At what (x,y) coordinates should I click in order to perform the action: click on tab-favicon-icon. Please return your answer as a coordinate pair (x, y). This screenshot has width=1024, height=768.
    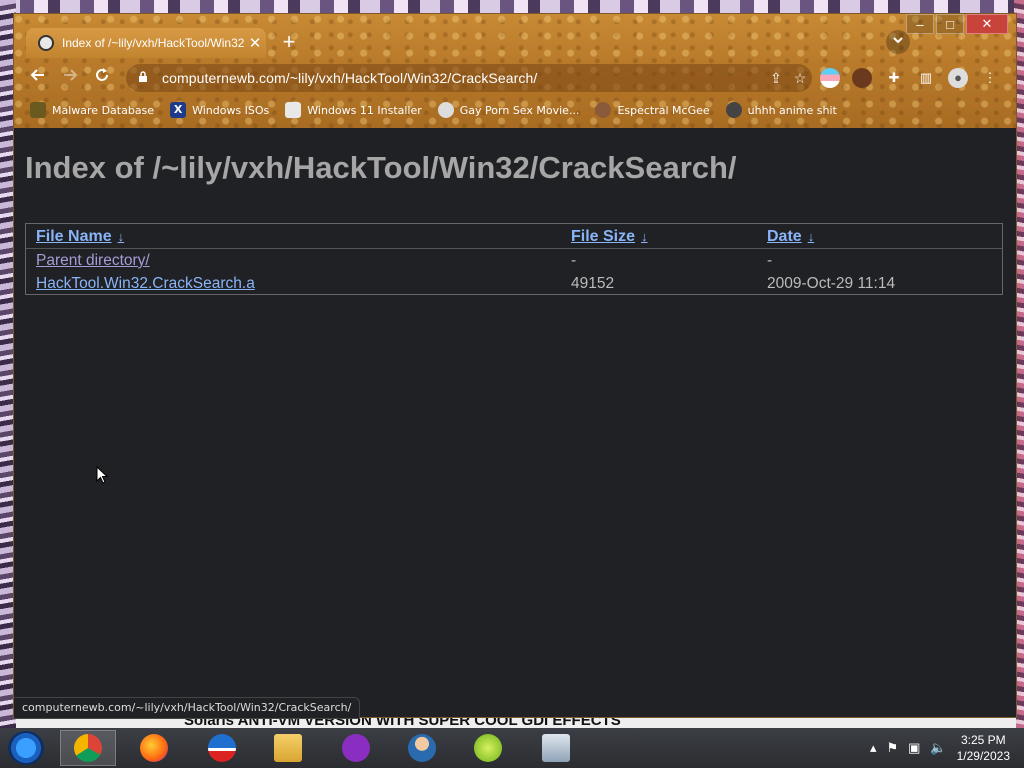
    Looking at the image, I should click on (46, 43).